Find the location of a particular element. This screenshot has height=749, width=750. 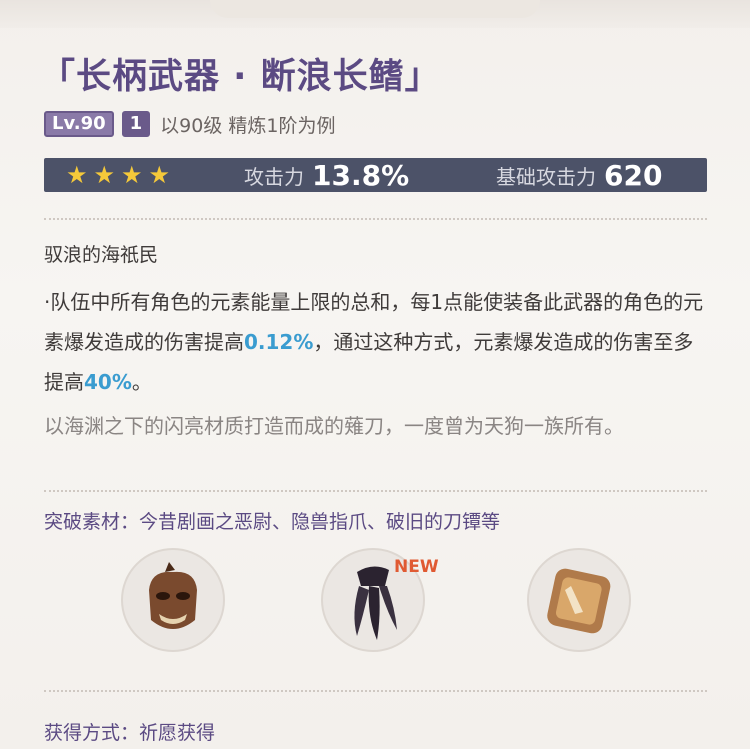

desc-text: 。 is located at coordinates (141, 382).